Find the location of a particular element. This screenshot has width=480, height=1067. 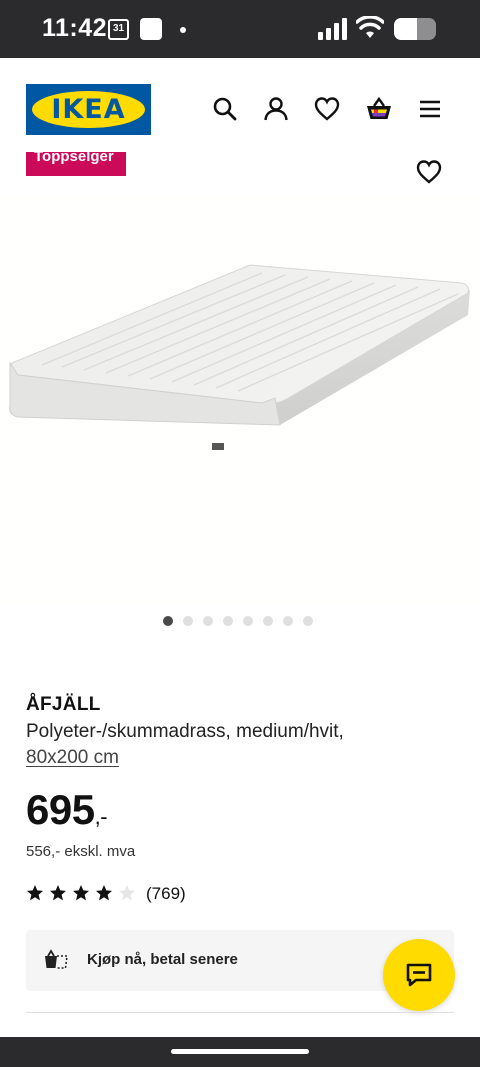

section-divider is located at coordinates (240, 1012).